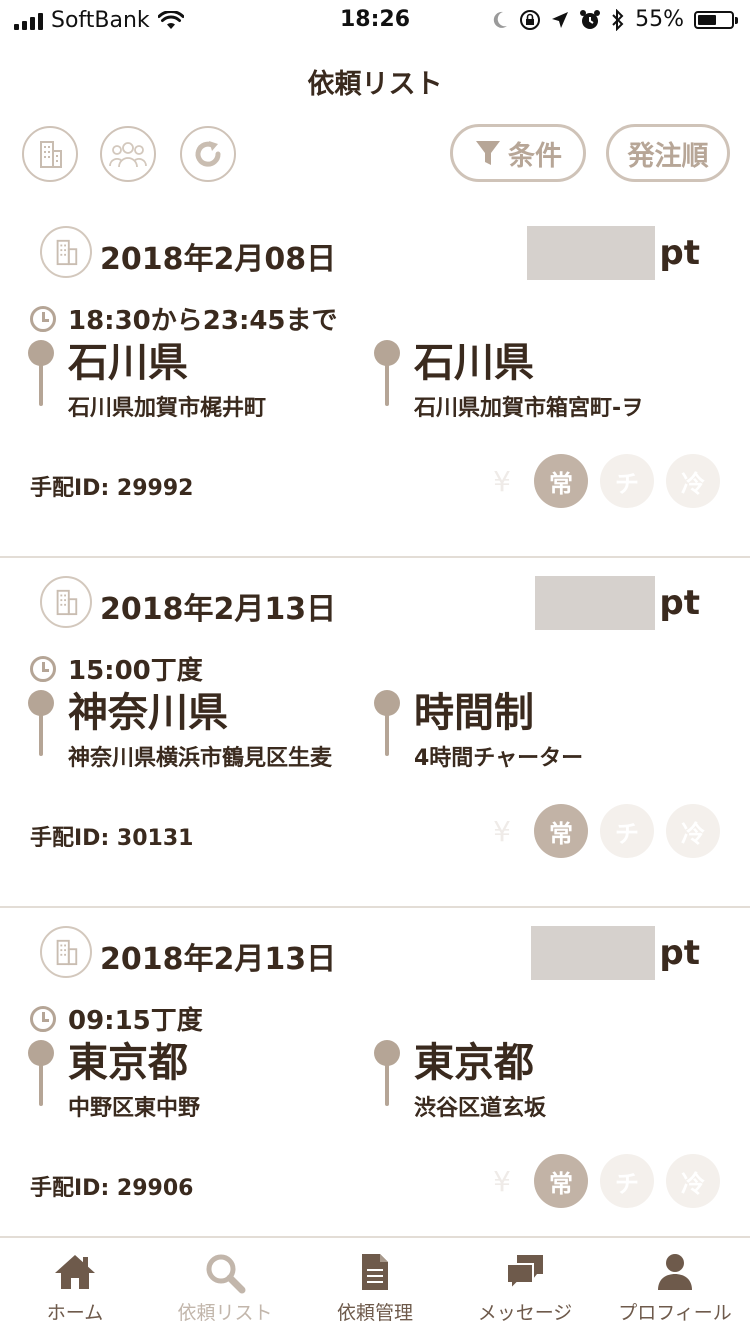 This screenshot has width=750, height=1334. Describe the element at coordinates (375, 154) in the screenshot. I see `toolbar: 条件 発注順` at that location.